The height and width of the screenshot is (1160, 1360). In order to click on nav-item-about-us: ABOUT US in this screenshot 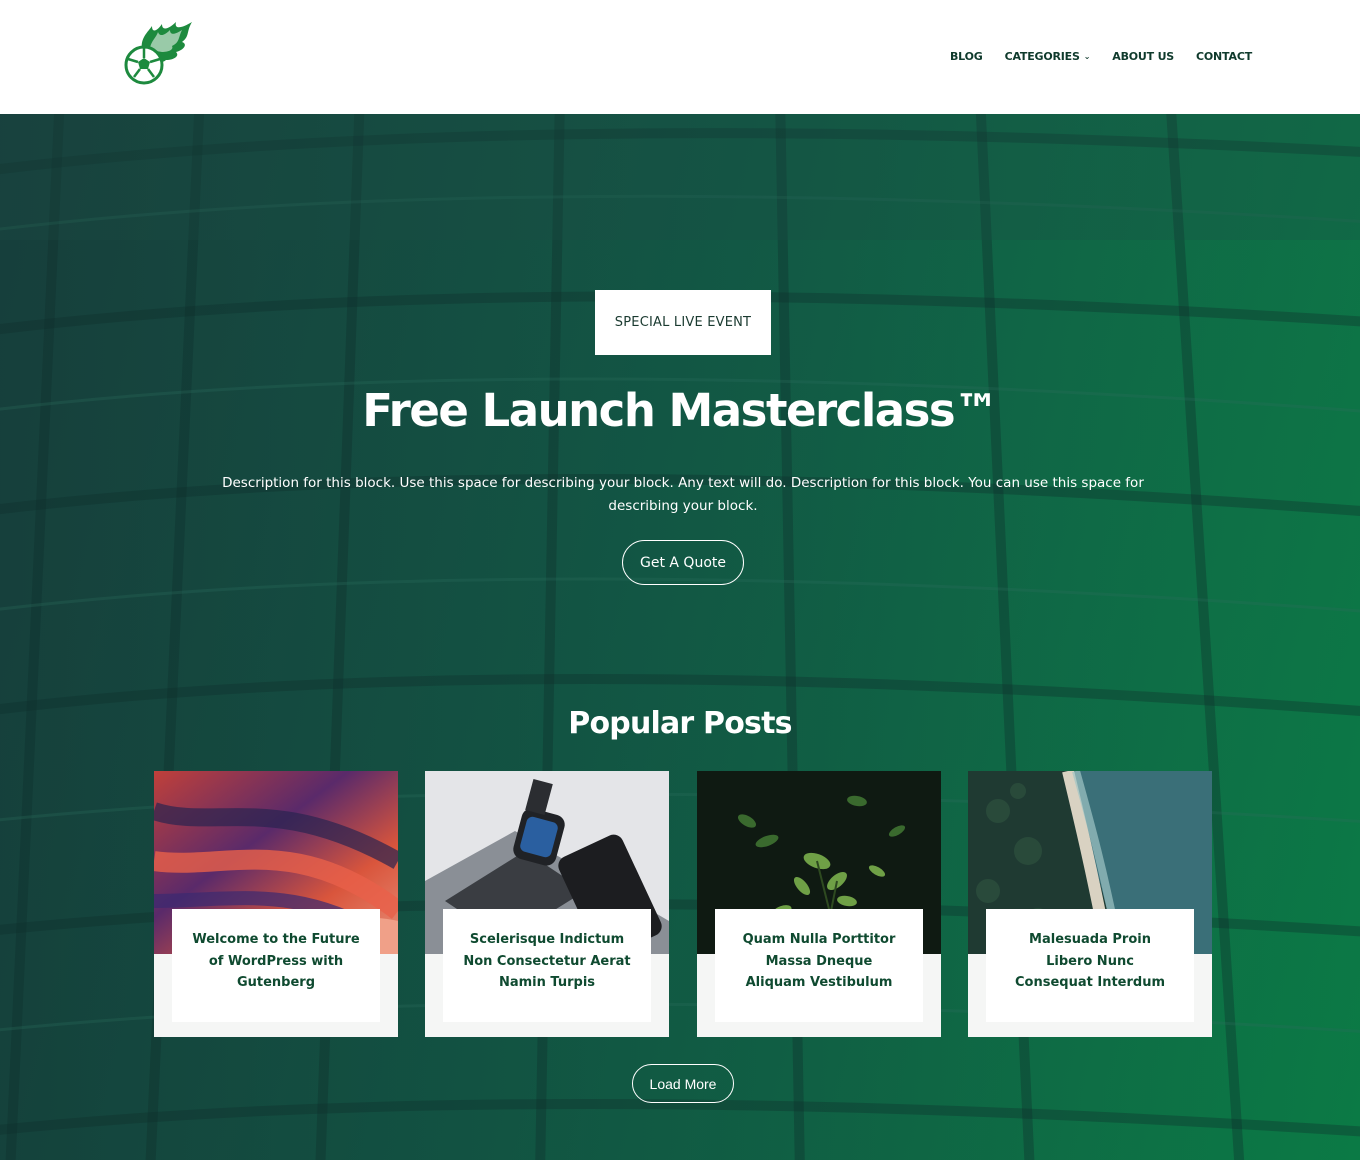, I will do `click(1143, 56)`.